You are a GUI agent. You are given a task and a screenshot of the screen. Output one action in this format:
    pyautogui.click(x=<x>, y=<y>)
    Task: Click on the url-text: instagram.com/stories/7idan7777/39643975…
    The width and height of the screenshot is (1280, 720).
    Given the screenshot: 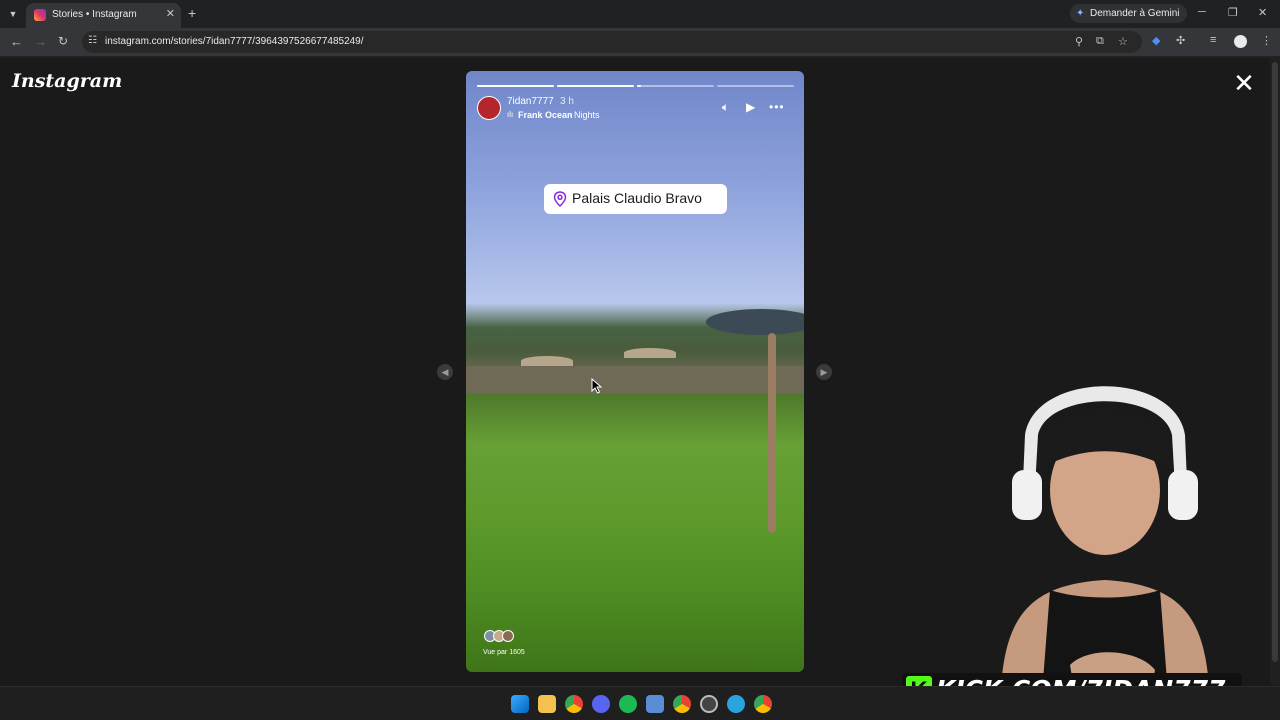 What is the action you would take?
    pyautogui.click(x=234, y=41)
    